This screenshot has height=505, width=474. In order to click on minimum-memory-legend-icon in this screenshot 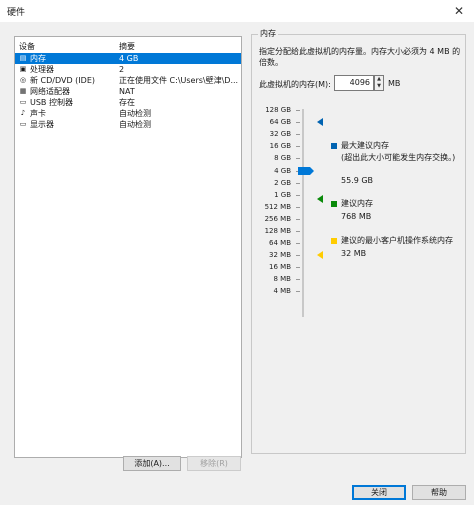, I will do `click(334, 241)`.